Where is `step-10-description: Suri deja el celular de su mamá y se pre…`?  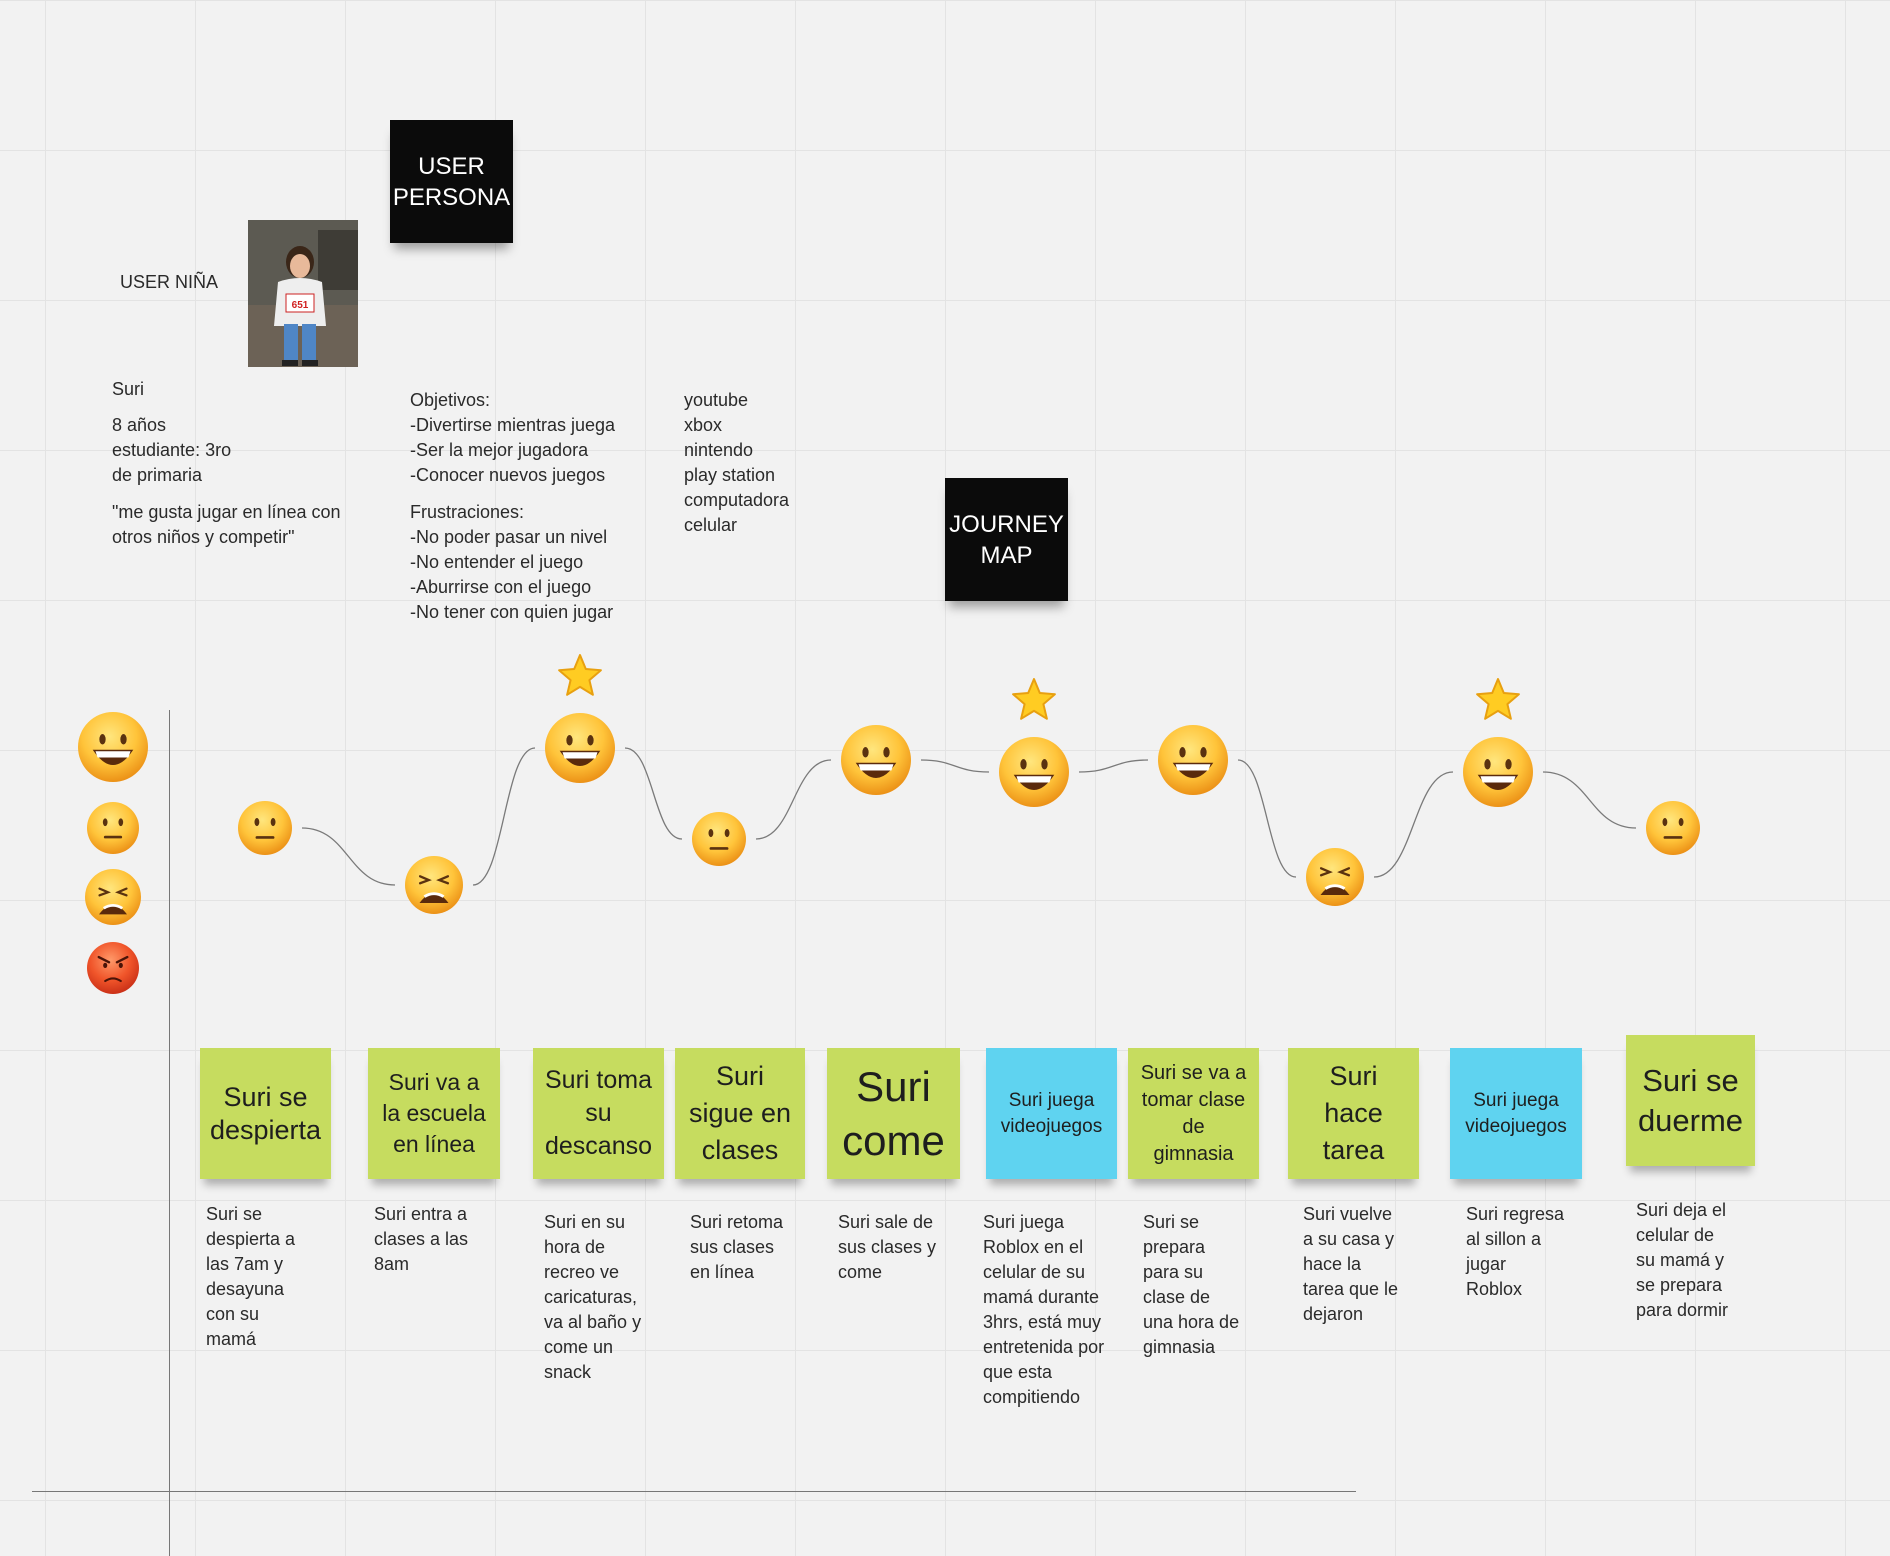 step-10-description: Suri deja el celular de su mamá y se pre… is located at coordinates (1682, 1260).